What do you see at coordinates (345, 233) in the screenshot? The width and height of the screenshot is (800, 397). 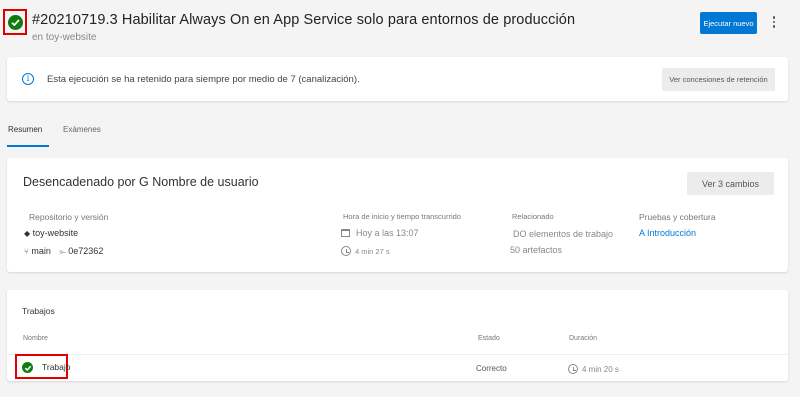 I see `calendar-icon` at bounding box center [345, 233].